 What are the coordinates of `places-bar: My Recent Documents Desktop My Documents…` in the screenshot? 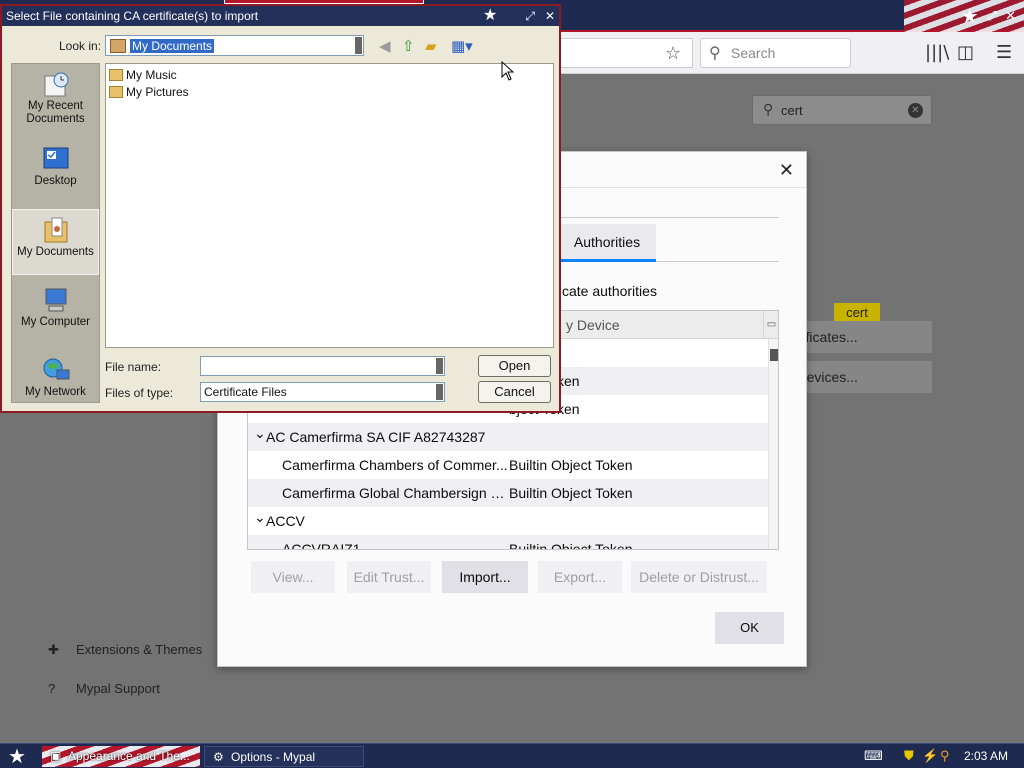 It's located at (55, 233).